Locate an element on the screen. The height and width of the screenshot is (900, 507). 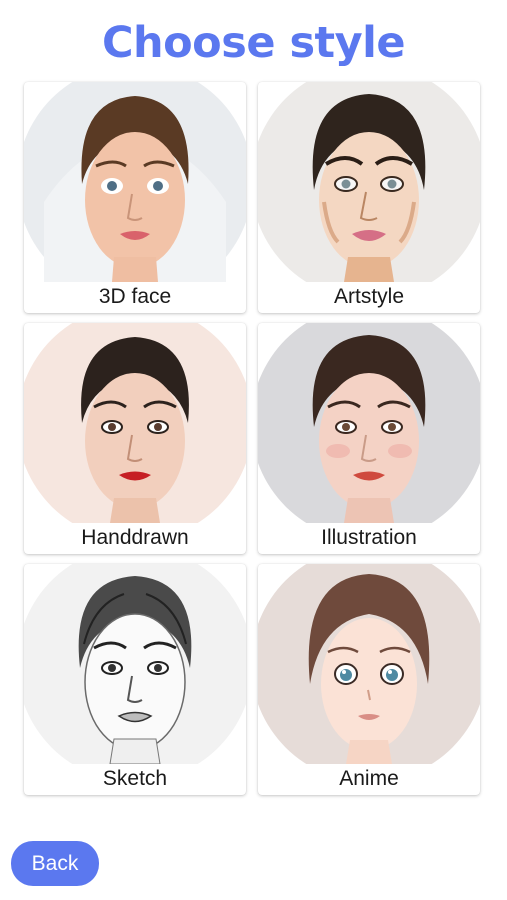
style-card-handdrawn: Handdrawn is located at coordinates (135, 438).